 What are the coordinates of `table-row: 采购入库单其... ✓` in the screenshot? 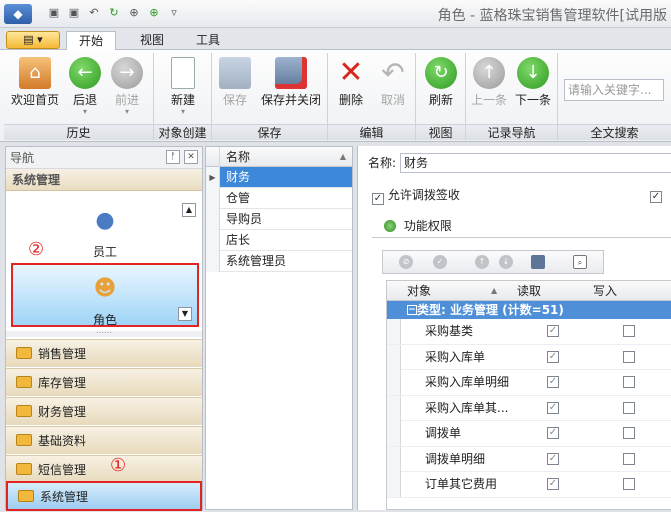 It's located at (529, 408).